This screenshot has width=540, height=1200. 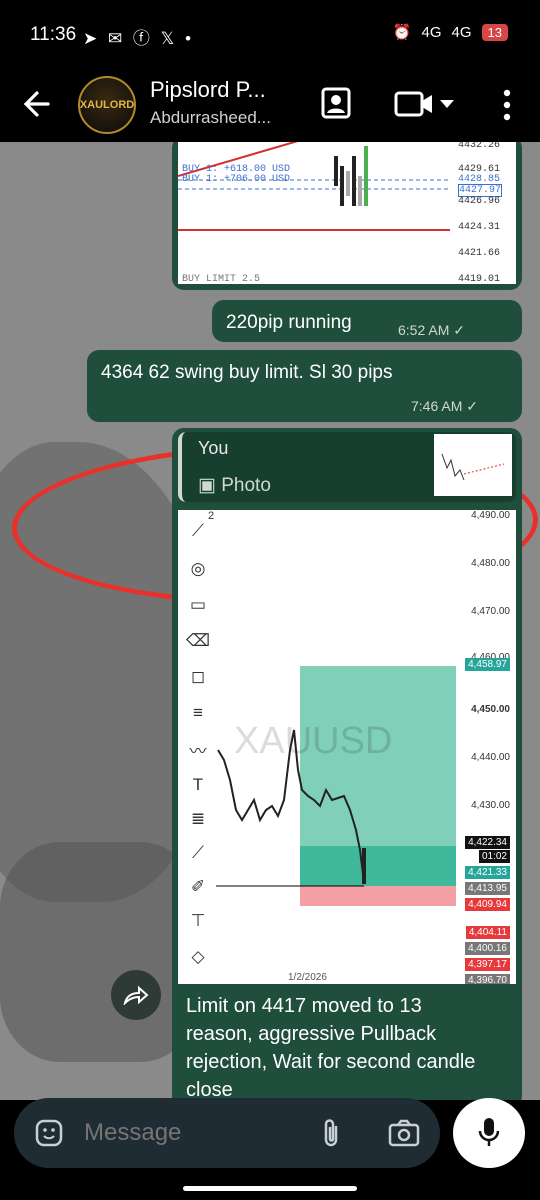 I want to click on status-bar: 11:36 ➤ ✉ ⓕ 𝕏 • ⏰ 4G 4G 13, so click(x=270, y=35).